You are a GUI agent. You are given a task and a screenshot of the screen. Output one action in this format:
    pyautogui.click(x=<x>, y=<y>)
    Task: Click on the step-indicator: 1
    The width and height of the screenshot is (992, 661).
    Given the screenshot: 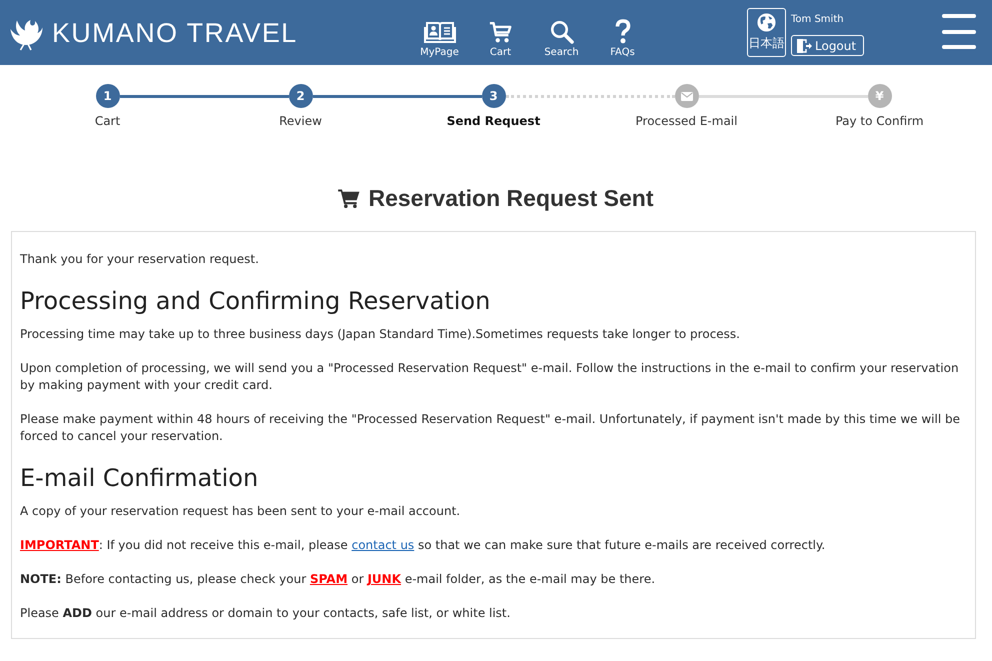 What is the action you would take?
    pyautogui.click(x=108, y=96)
    